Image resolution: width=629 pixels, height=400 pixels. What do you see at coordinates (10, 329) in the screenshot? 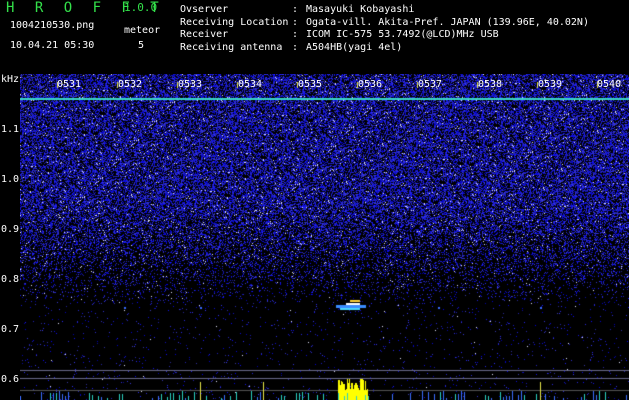
I see `tick-label: 0.7` at bounding box center [10, 329].